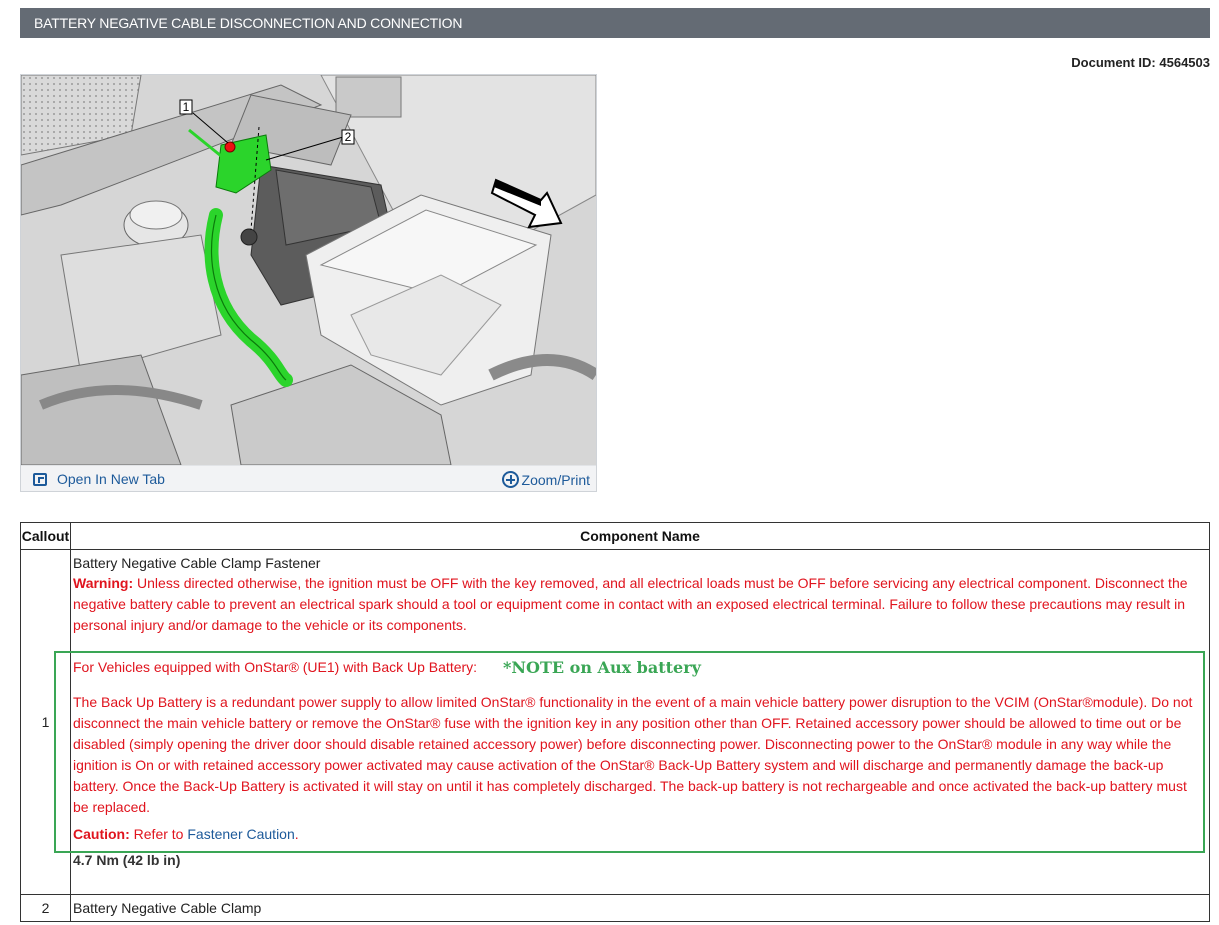  What do you see at coordinates (45, 908) in the screenshot?
I see `callout-number: 2` at bounding box center [45, 908].